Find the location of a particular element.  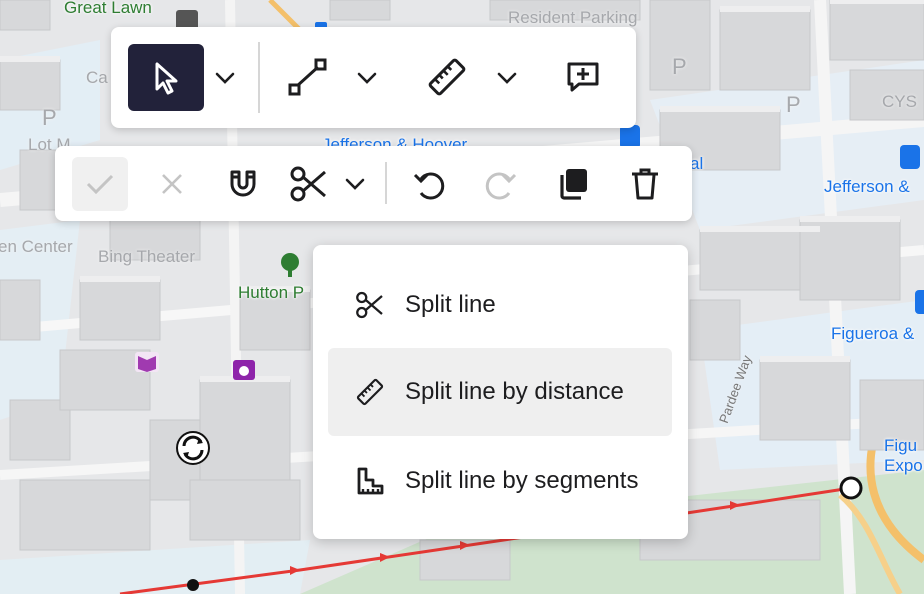

measure-tool-button is located at coordinates (447, 77).